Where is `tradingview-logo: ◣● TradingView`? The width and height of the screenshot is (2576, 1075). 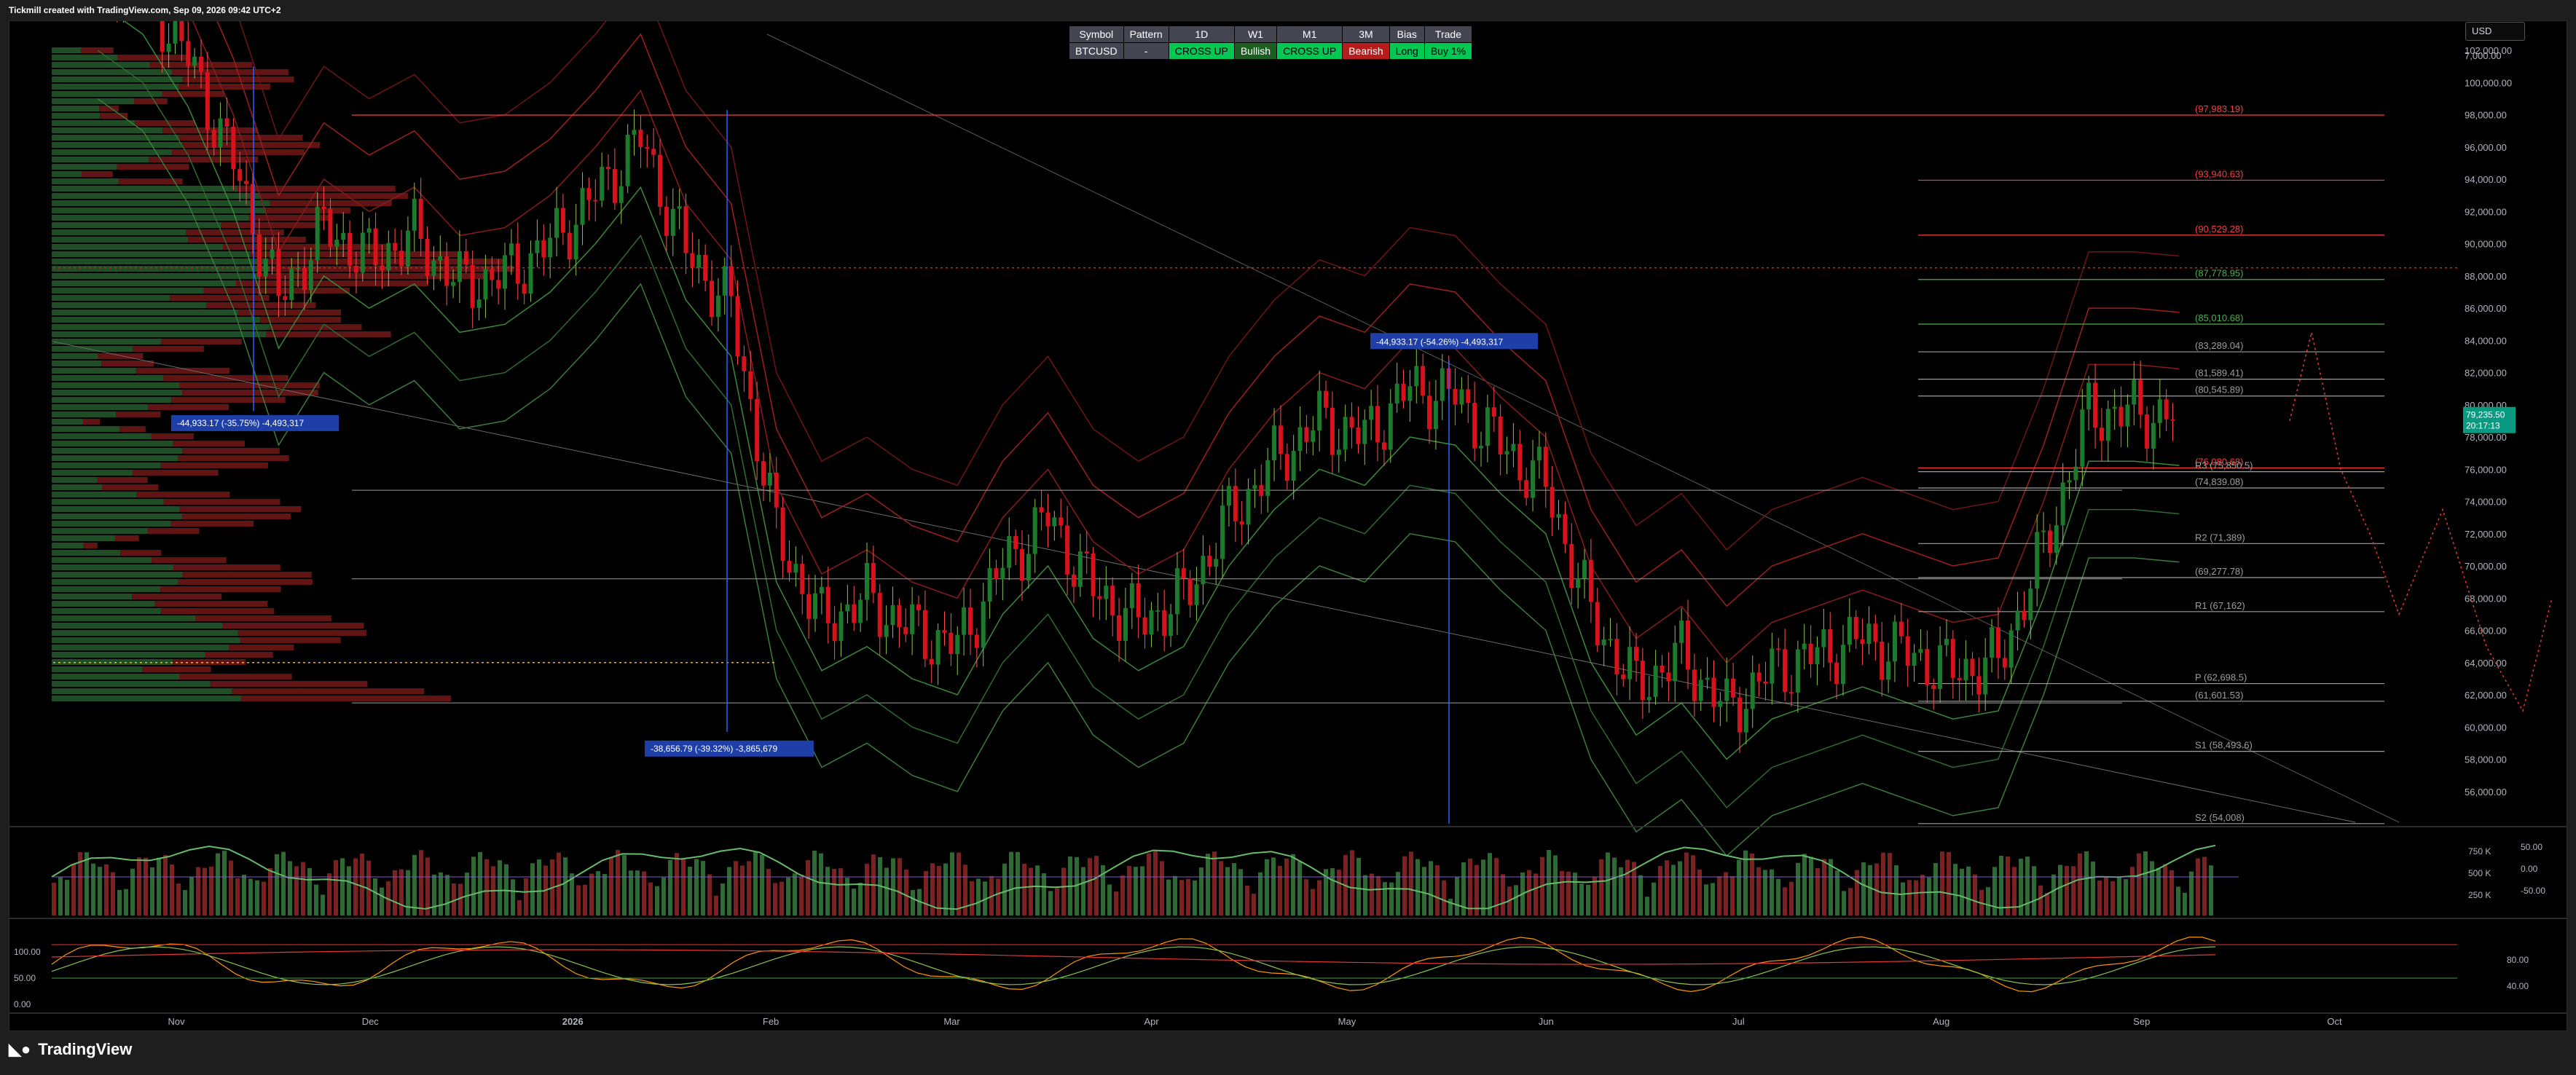 tradingview-logo: ◣● TradingView is located at coordinates (70, 1049).